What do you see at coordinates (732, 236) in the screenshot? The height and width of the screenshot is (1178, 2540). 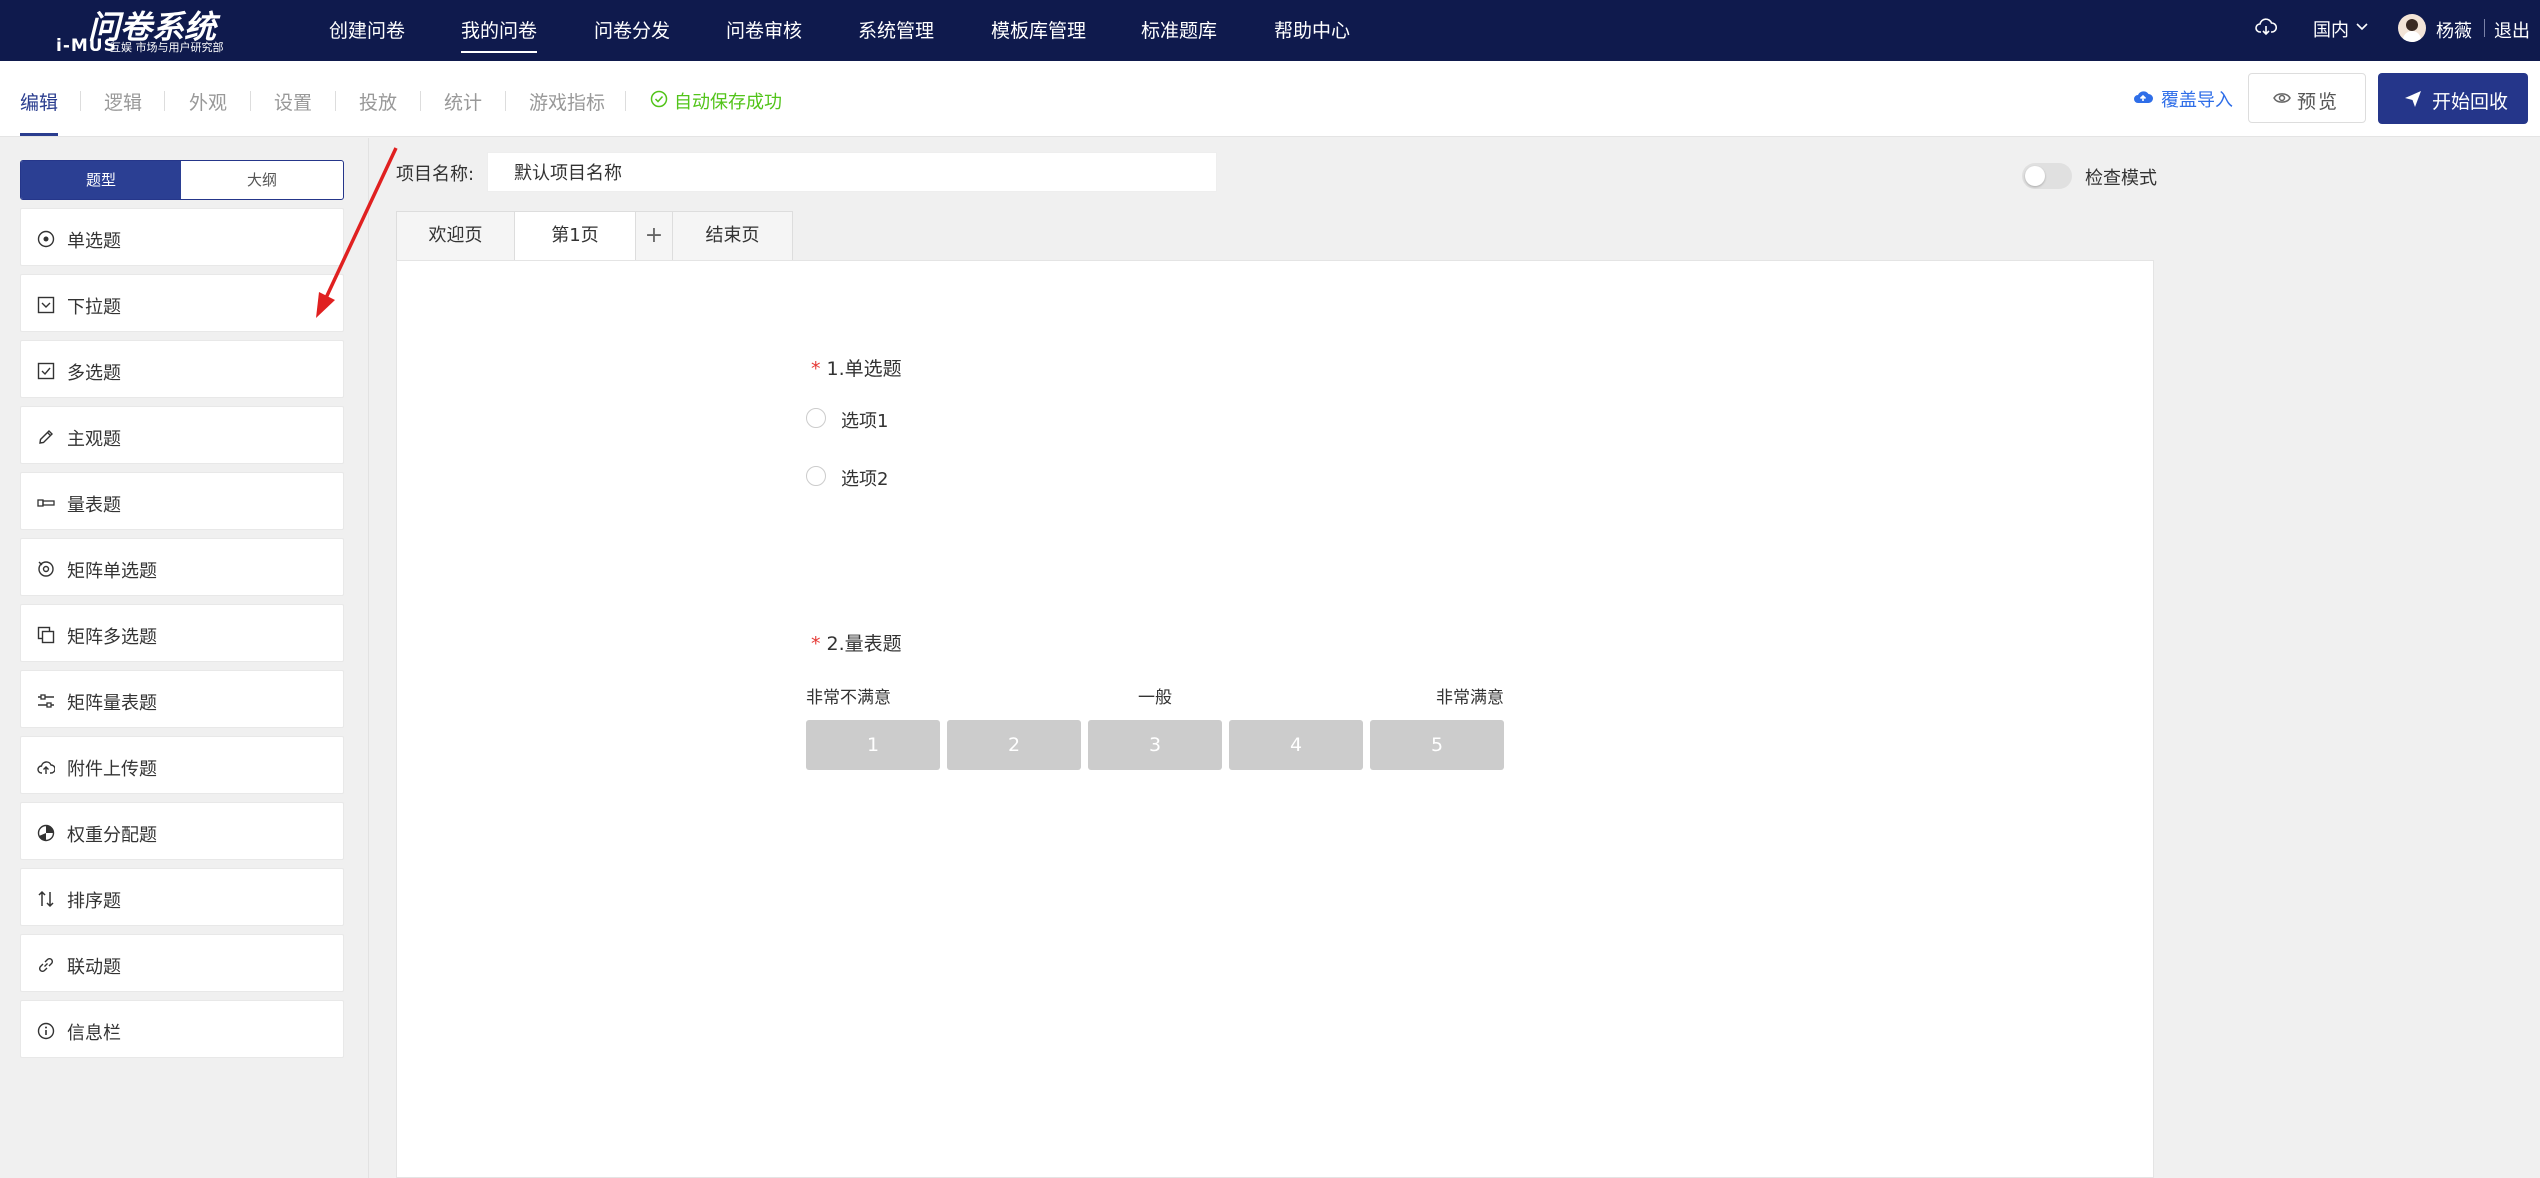 I see `page-tab-end: 结束页` at bounding box center [732, 236].